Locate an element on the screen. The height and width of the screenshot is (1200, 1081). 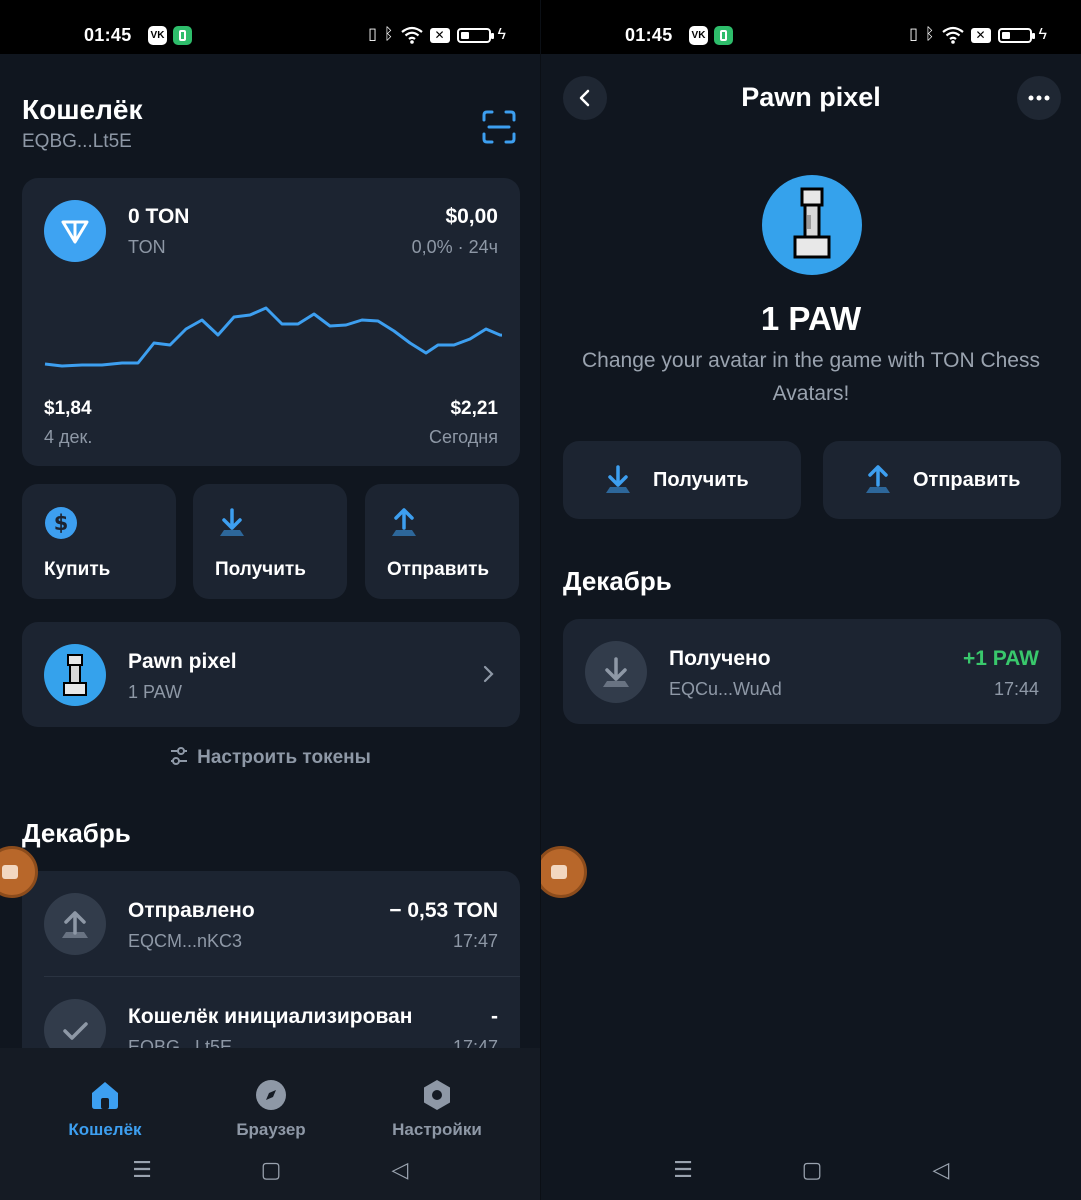
transaction-amount: − 0,53 TON is located at coordinates (443, 910).